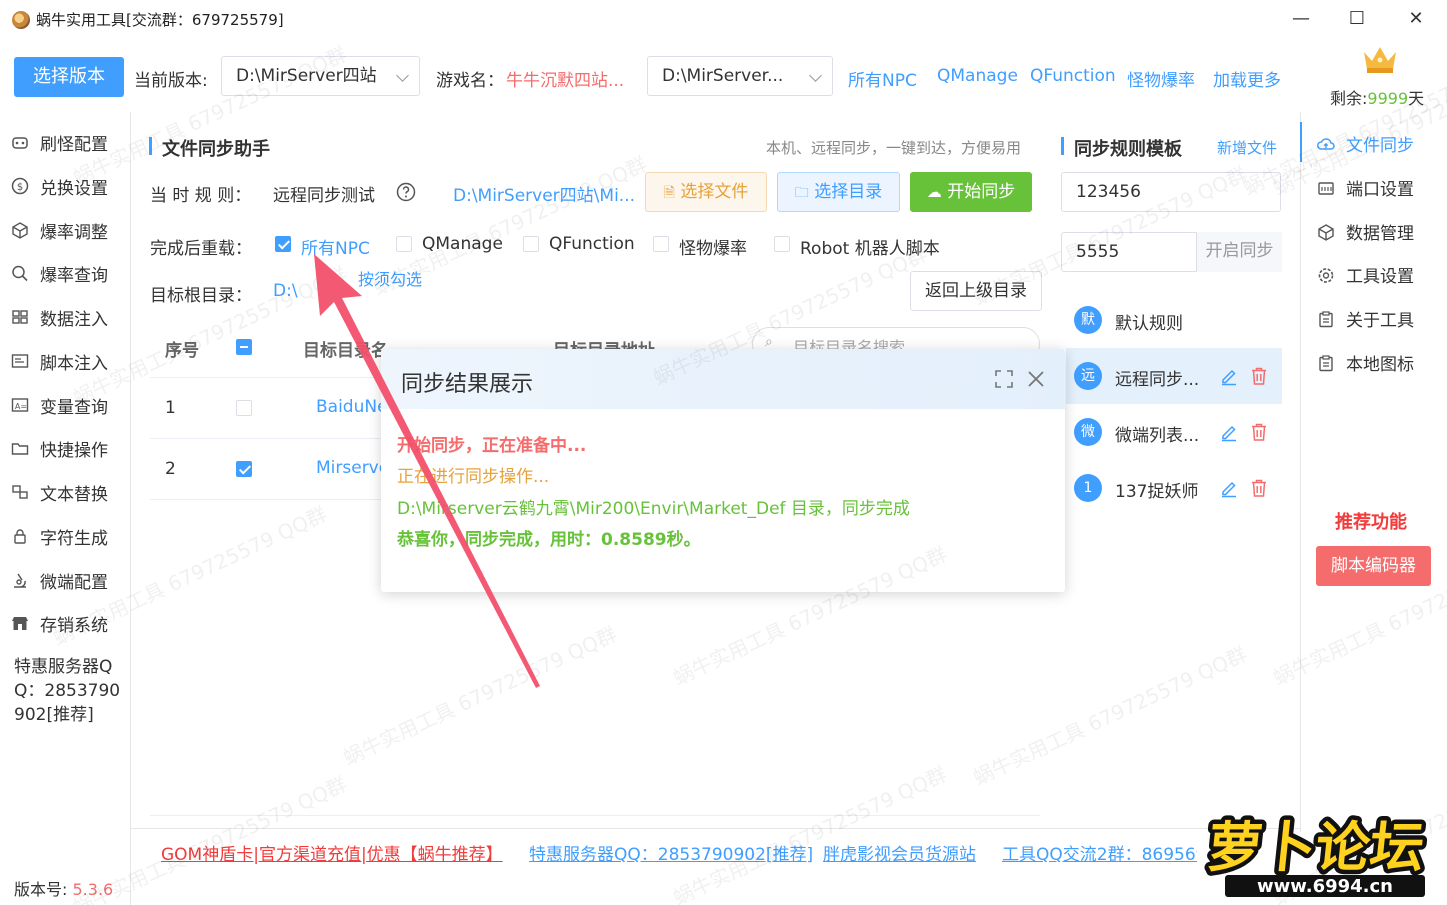 The height and width of the screenshot is (905, 1447). Describe the element at coordinates (1004, 379) in the screenshot. I see `fullscreen-icon` at that location.